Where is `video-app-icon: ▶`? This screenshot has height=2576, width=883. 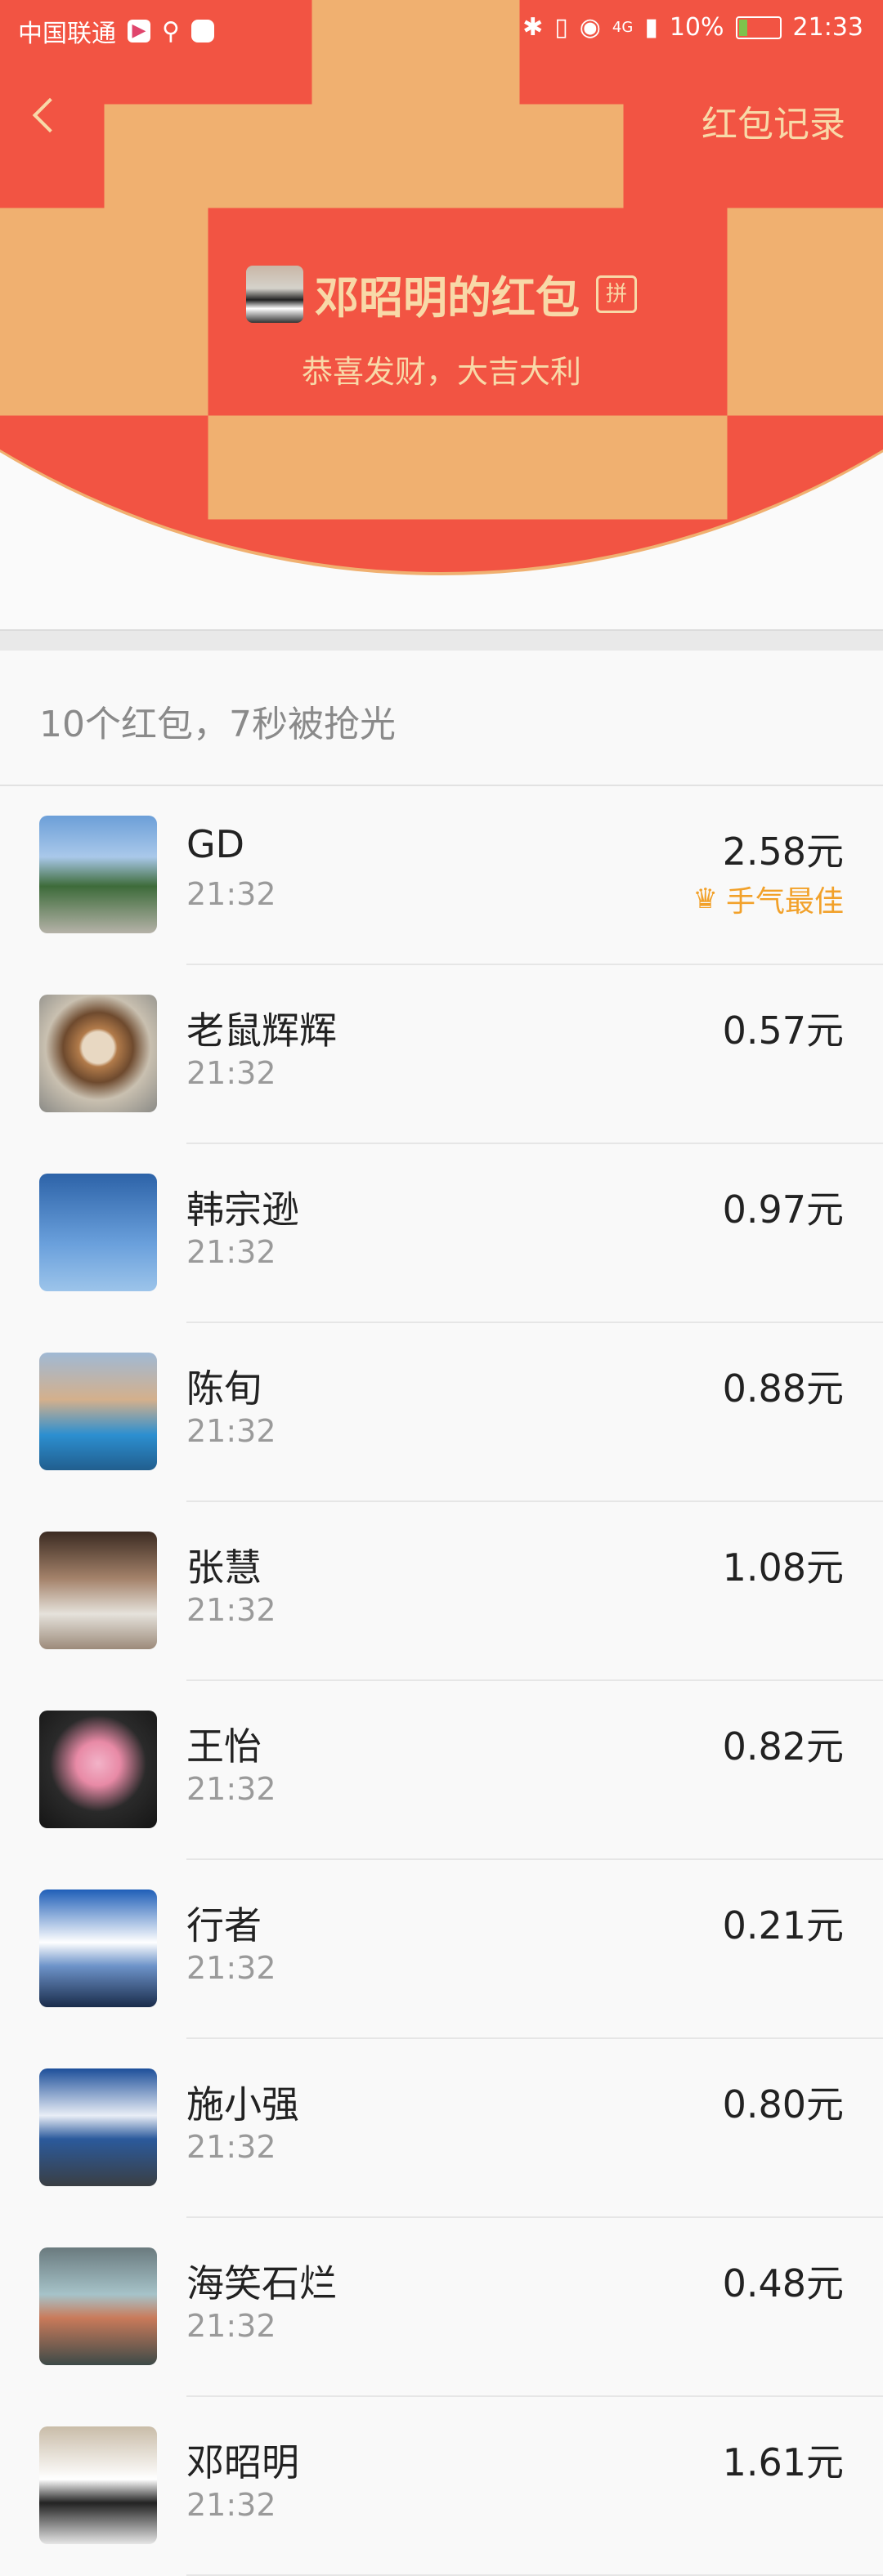 video-app-icon: ▶ is located at coordinates (139, 31).